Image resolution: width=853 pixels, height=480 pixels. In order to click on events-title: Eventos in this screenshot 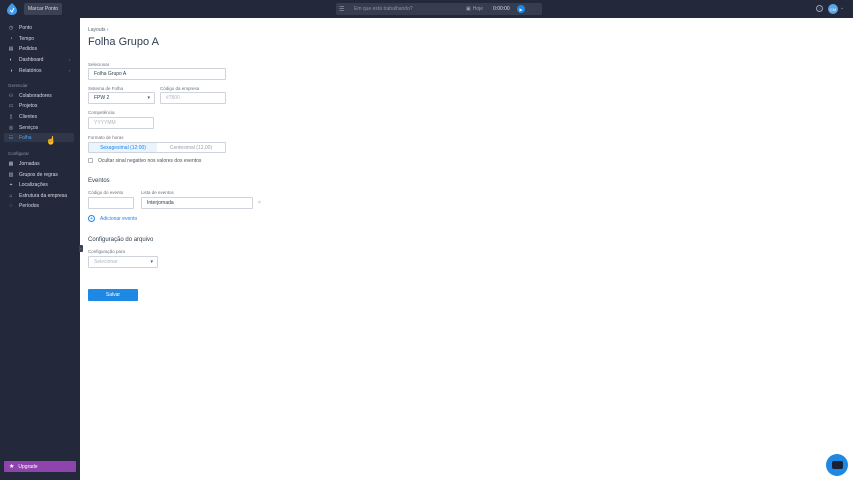, I will do `click(99, 181)`.